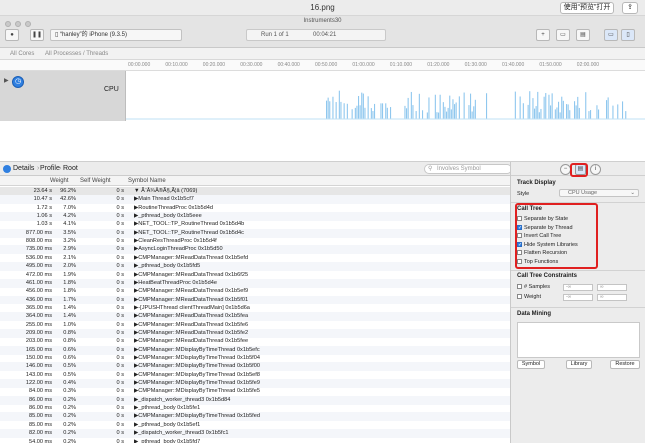 The width and height of the screenshot is (645, 443). What do you see at coordinates (116, 35) in the screenshot?
I see `device-selector: ▯ “hanley”的 iPhone (9.3.5)` at bounding box center [116, 35].